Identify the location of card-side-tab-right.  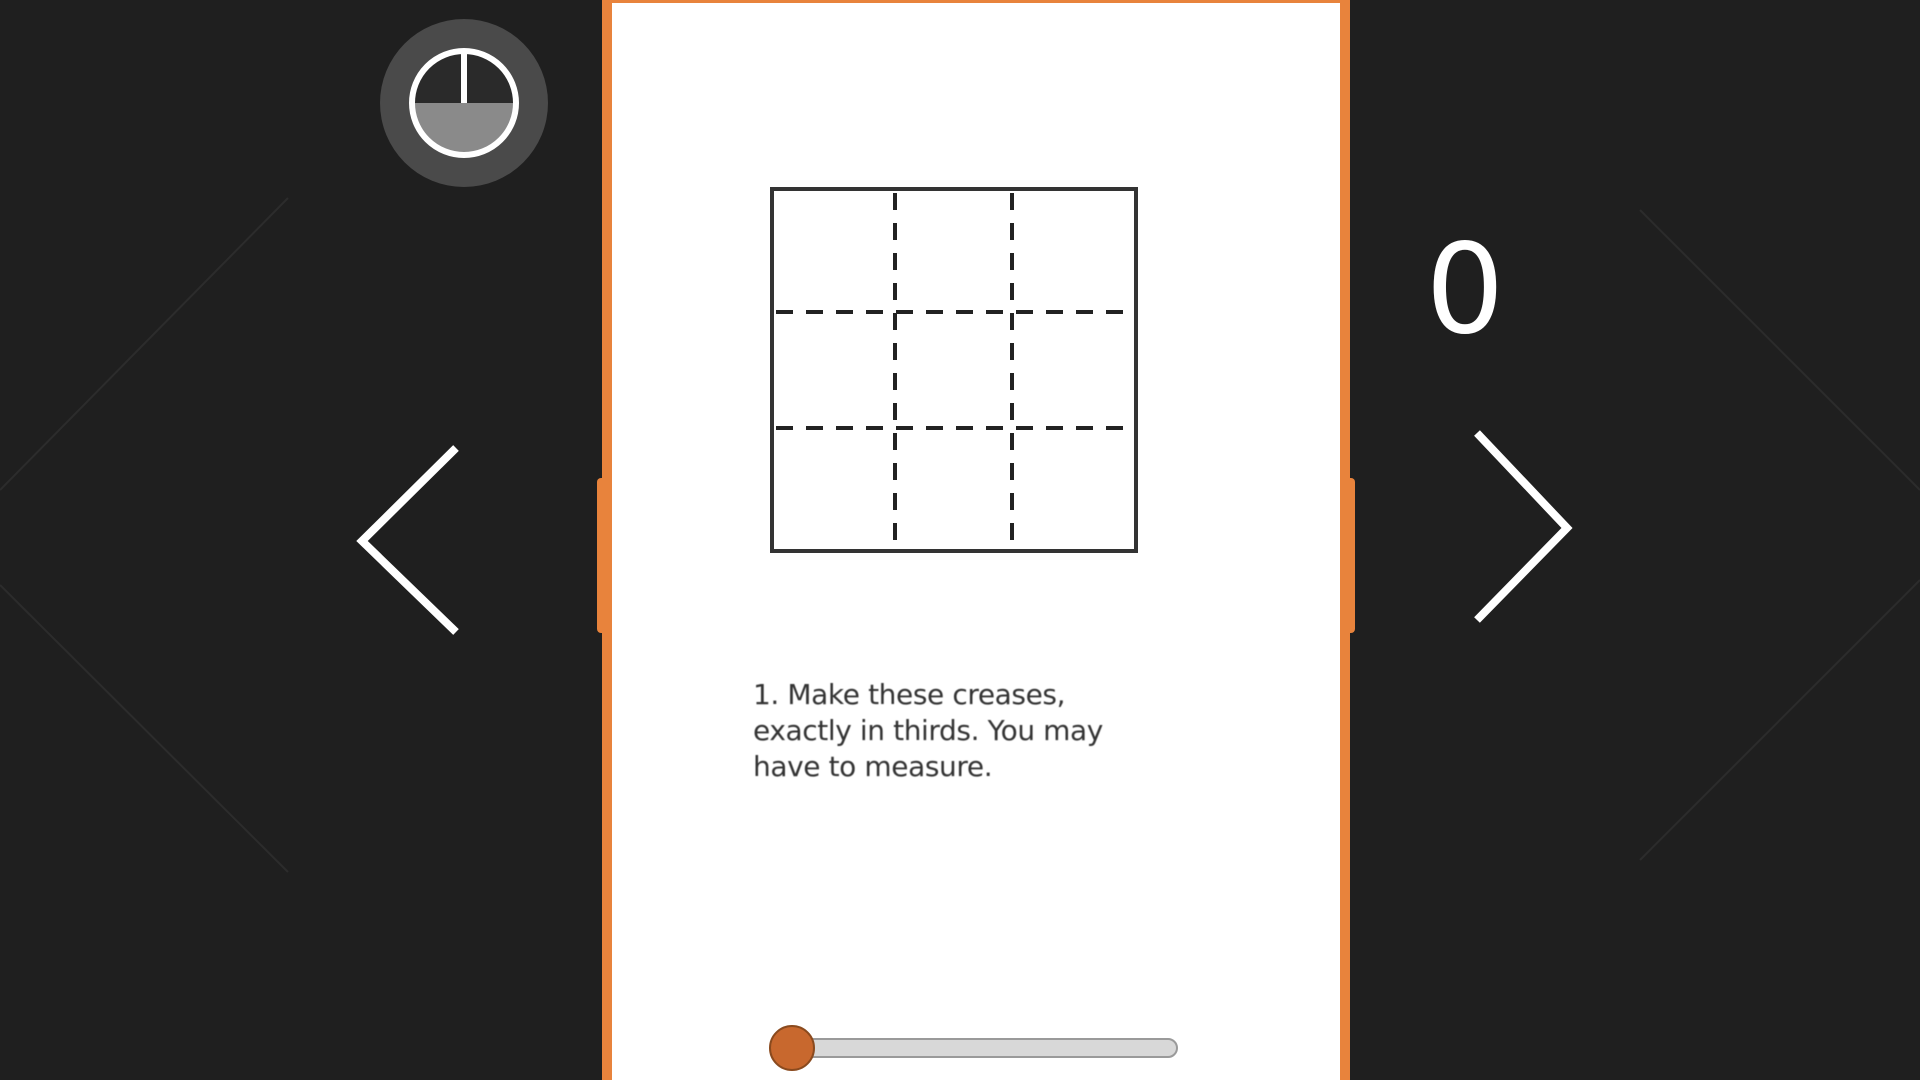
(1350, 555).